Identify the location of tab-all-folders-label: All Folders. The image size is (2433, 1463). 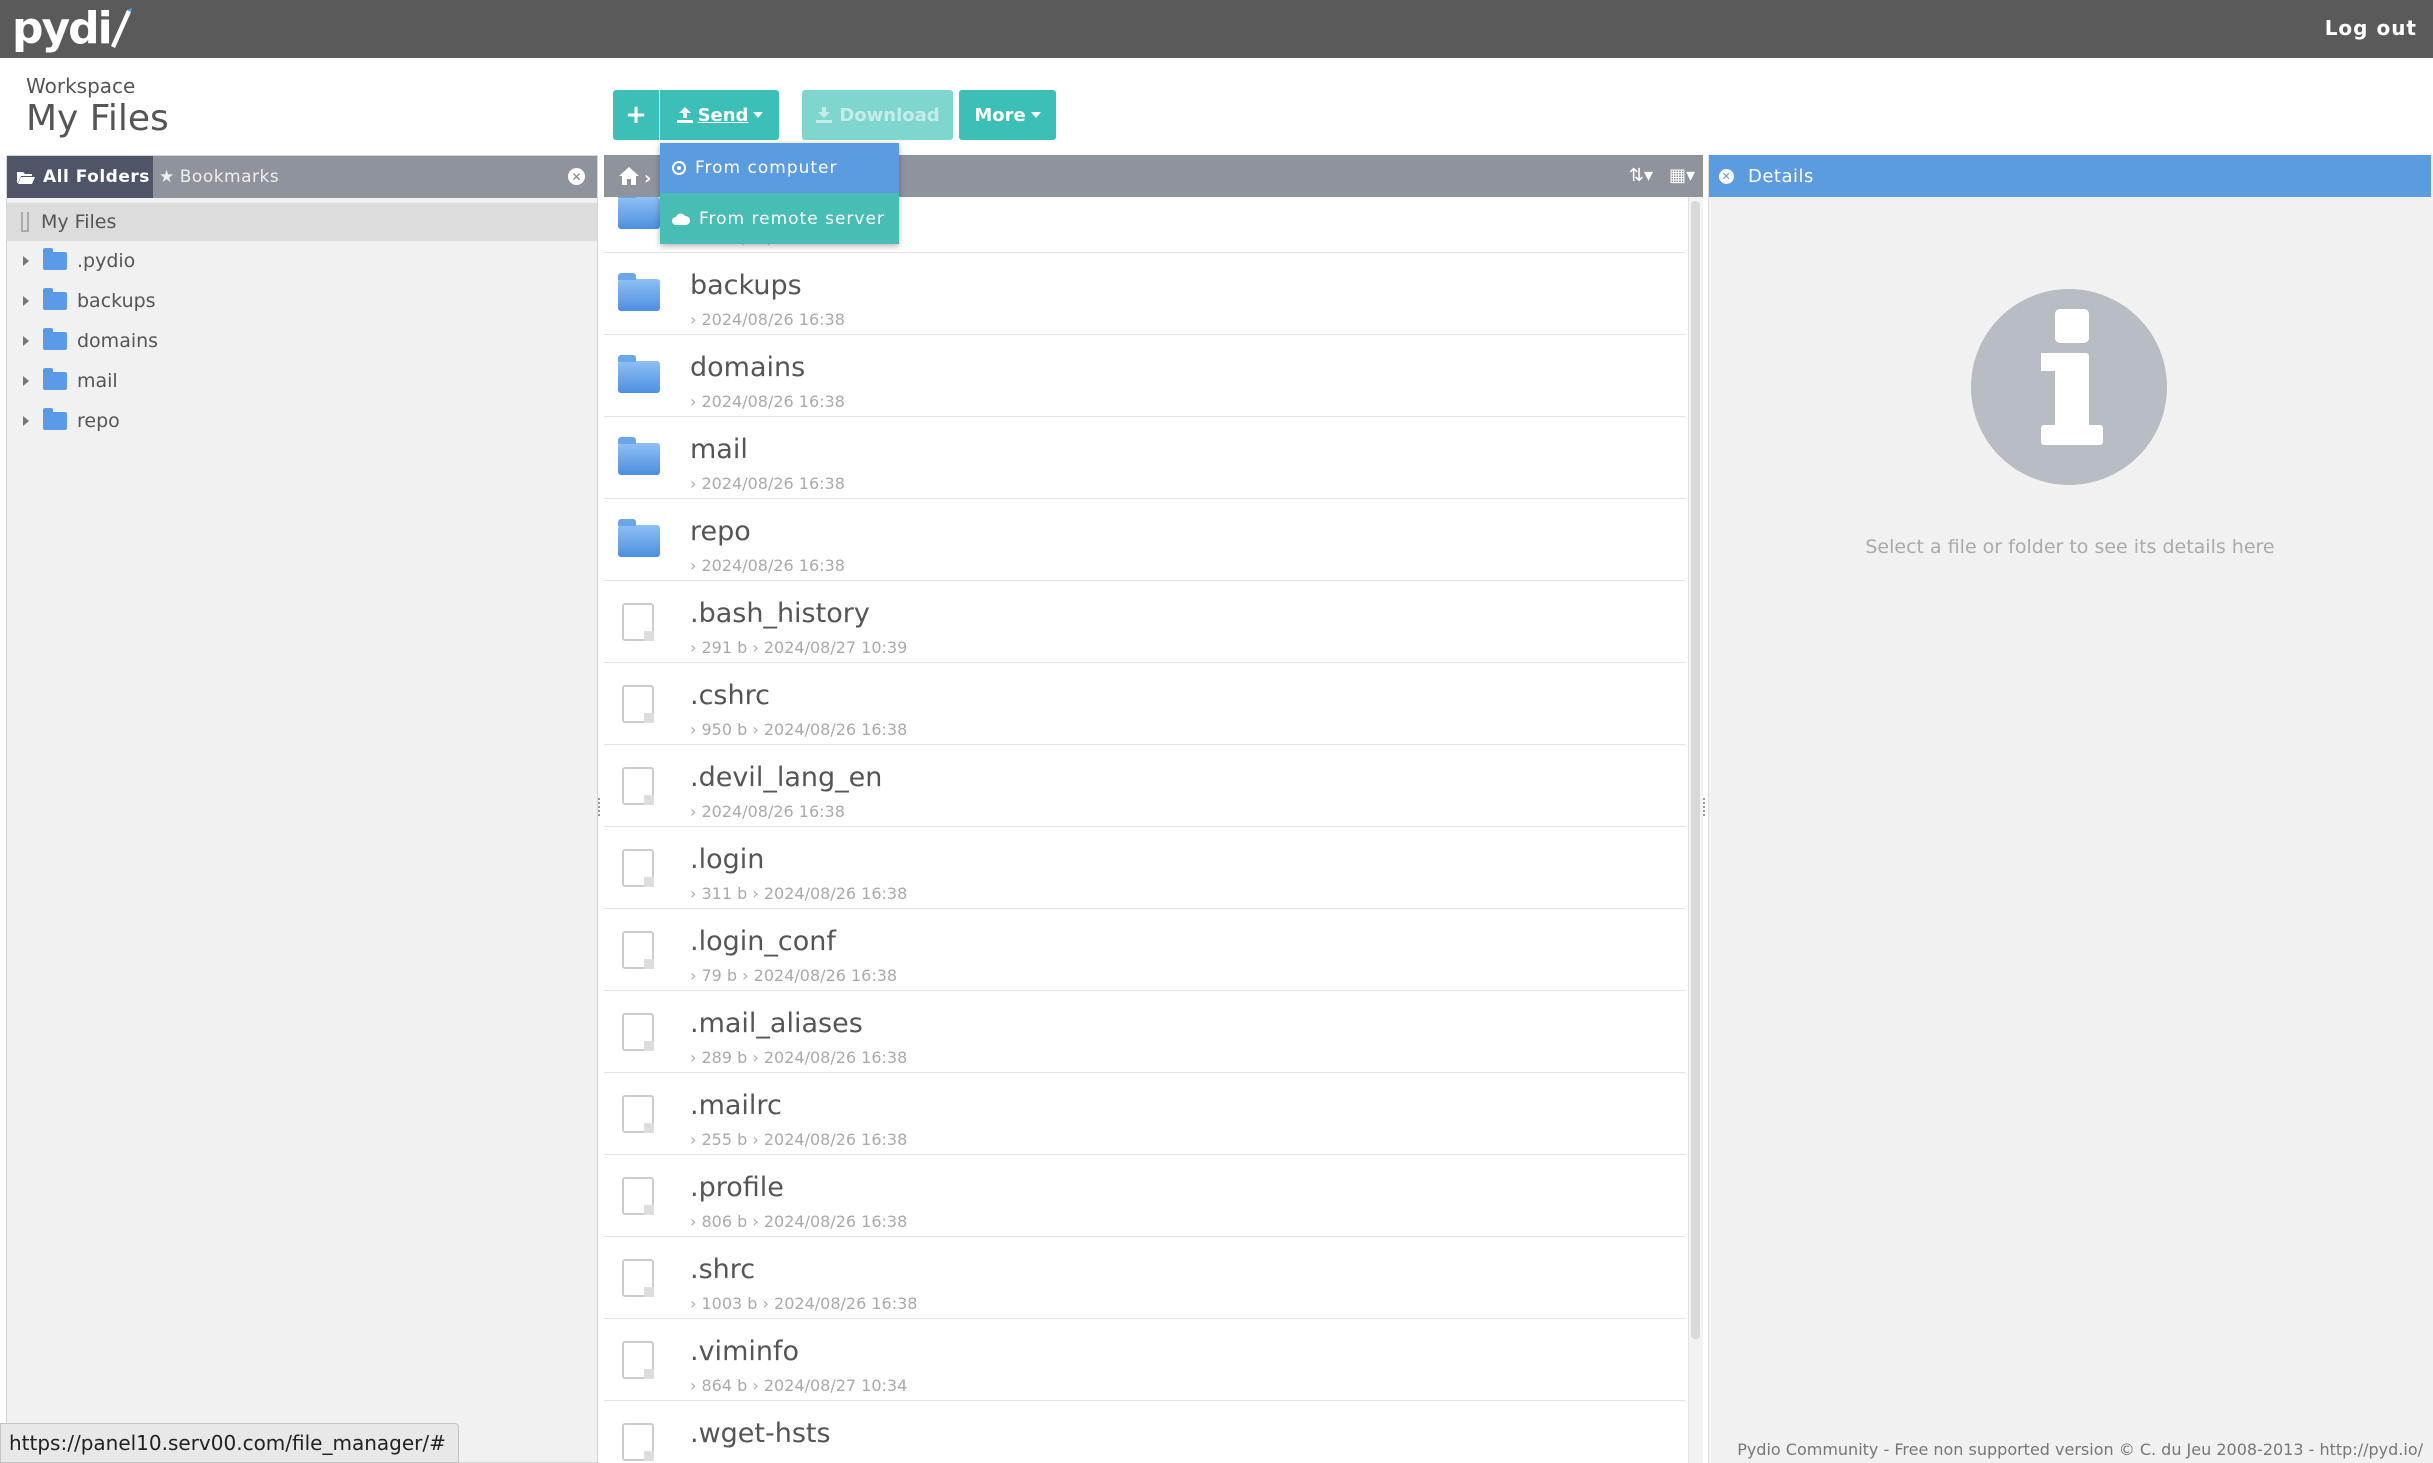
(96, 177).